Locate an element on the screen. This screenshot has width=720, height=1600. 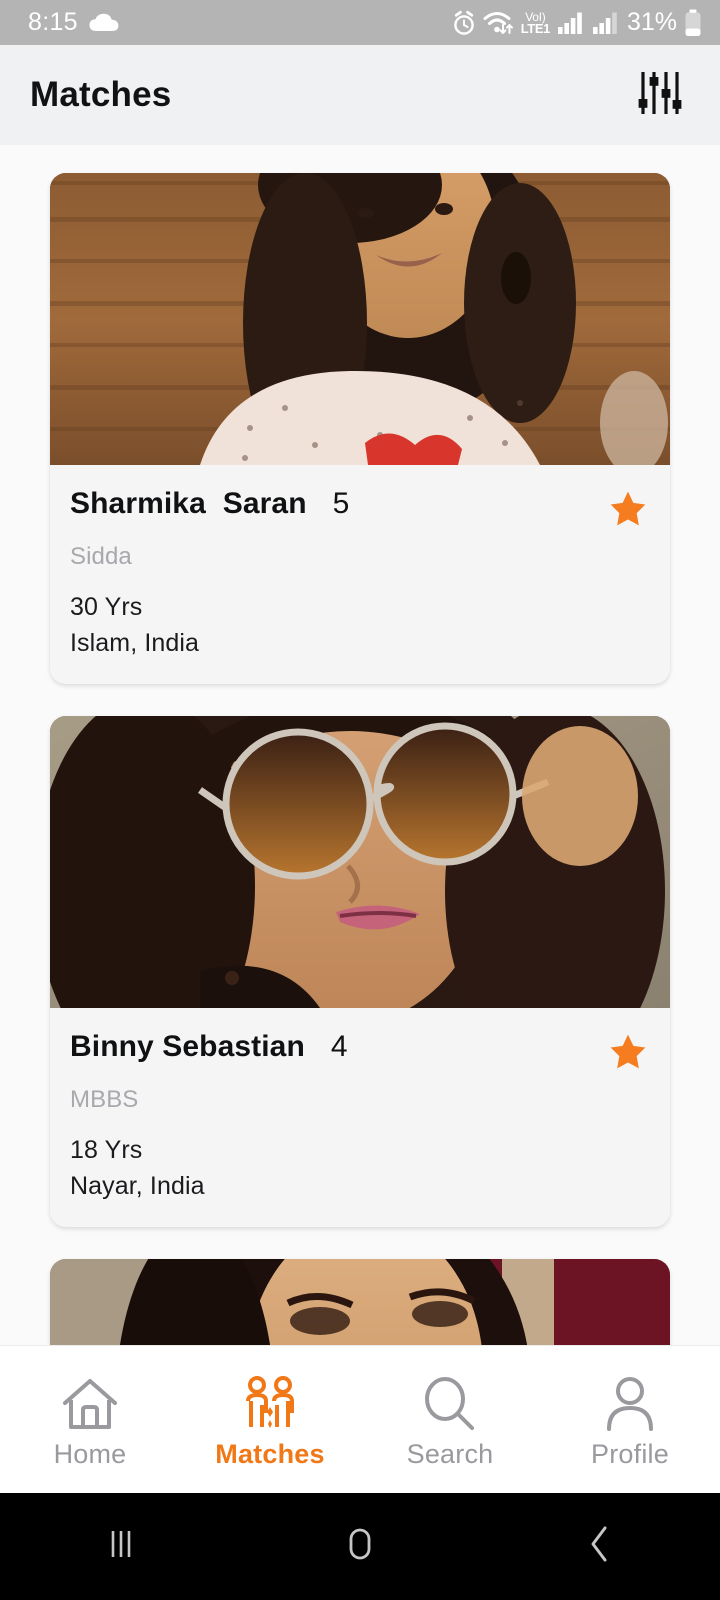
tab-search: Search is located at coordinates (450, 1419).